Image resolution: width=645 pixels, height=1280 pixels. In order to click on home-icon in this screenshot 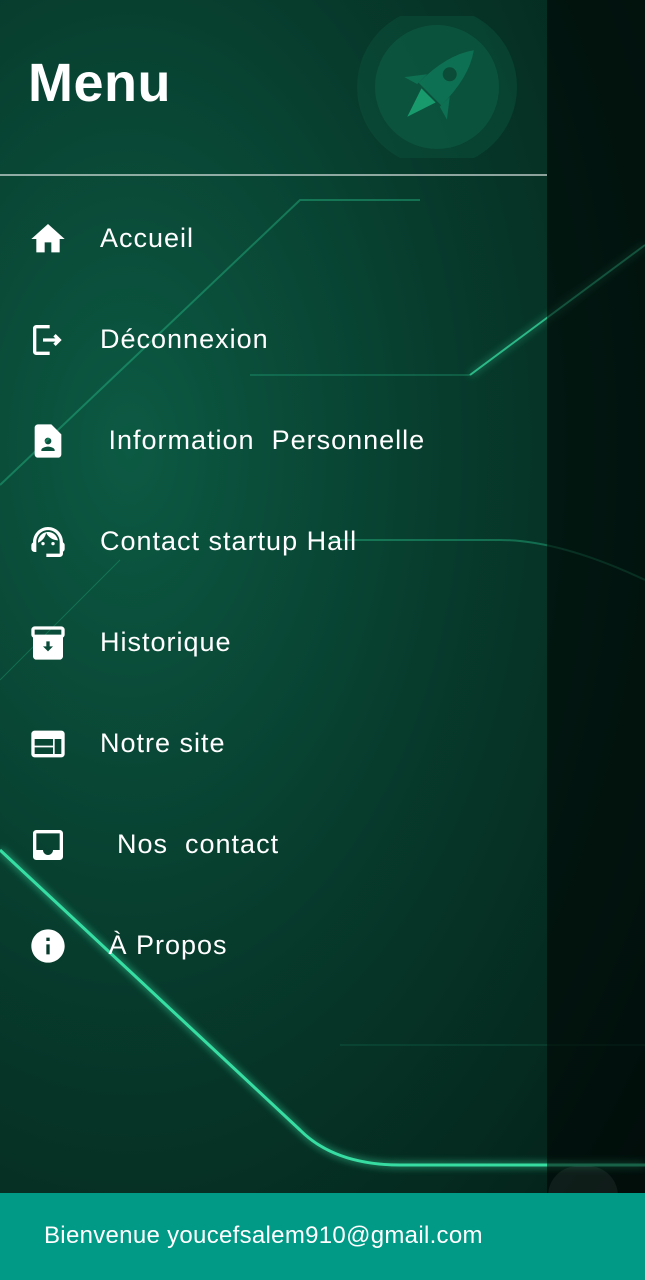, I will do `click(48, 239)`.